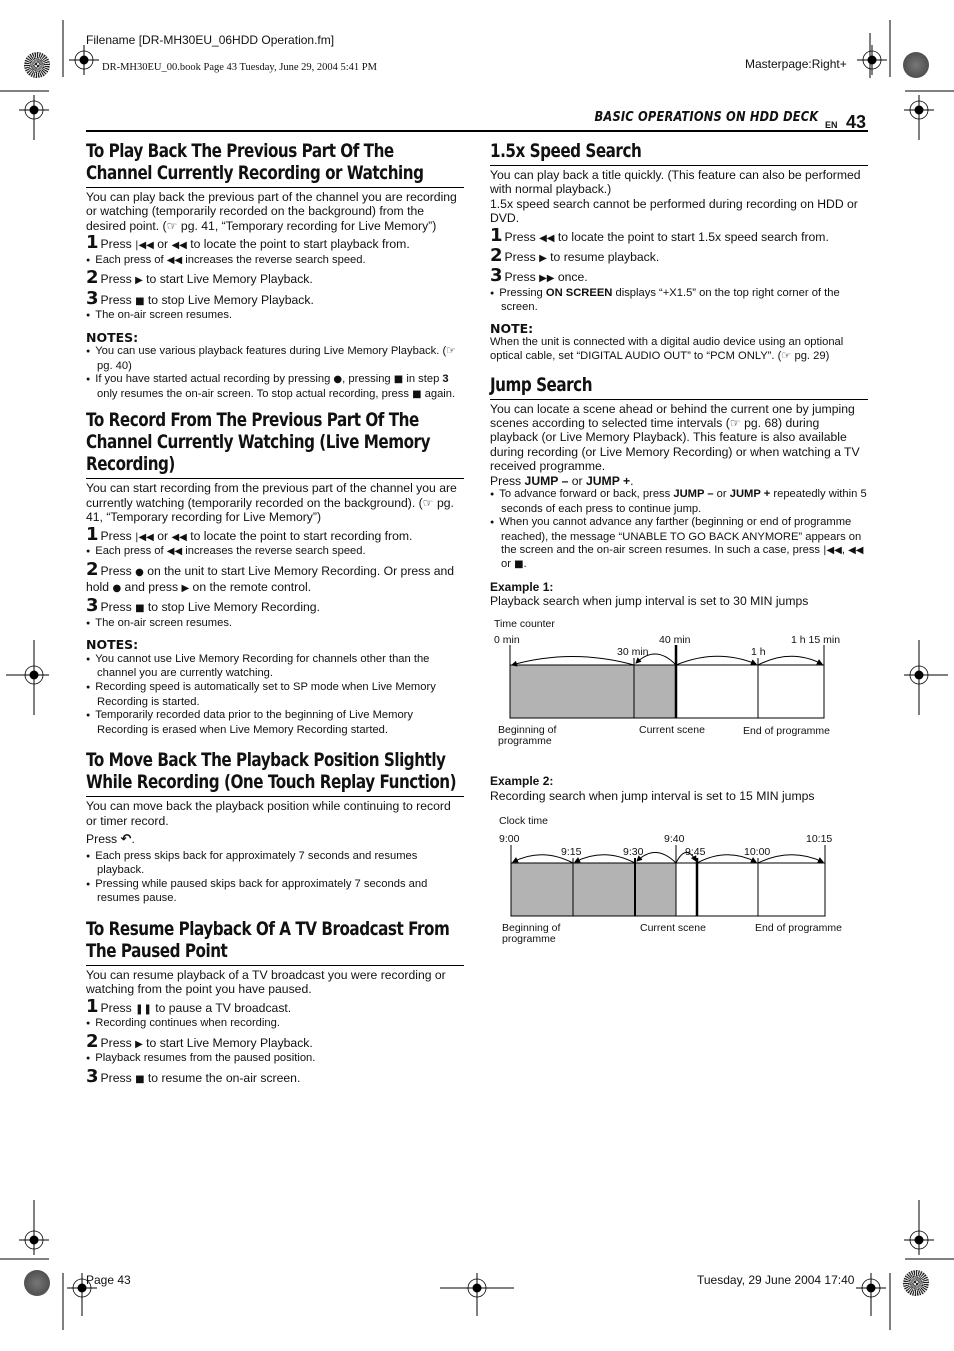 This screenshot has height=1351, width=954. What do you see at coordinates (786, 731) in the screenshot?
I see `end-of-programme-label: End of programme` at bounding box center [786, 731].